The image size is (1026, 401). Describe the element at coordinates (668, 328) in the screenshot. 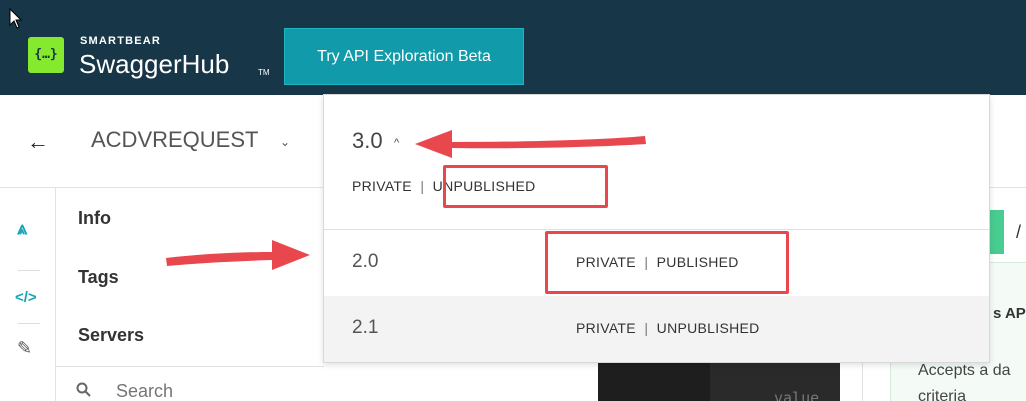

I see `version-option-status: PRIVATE | UNPUBLISHED` at that location.